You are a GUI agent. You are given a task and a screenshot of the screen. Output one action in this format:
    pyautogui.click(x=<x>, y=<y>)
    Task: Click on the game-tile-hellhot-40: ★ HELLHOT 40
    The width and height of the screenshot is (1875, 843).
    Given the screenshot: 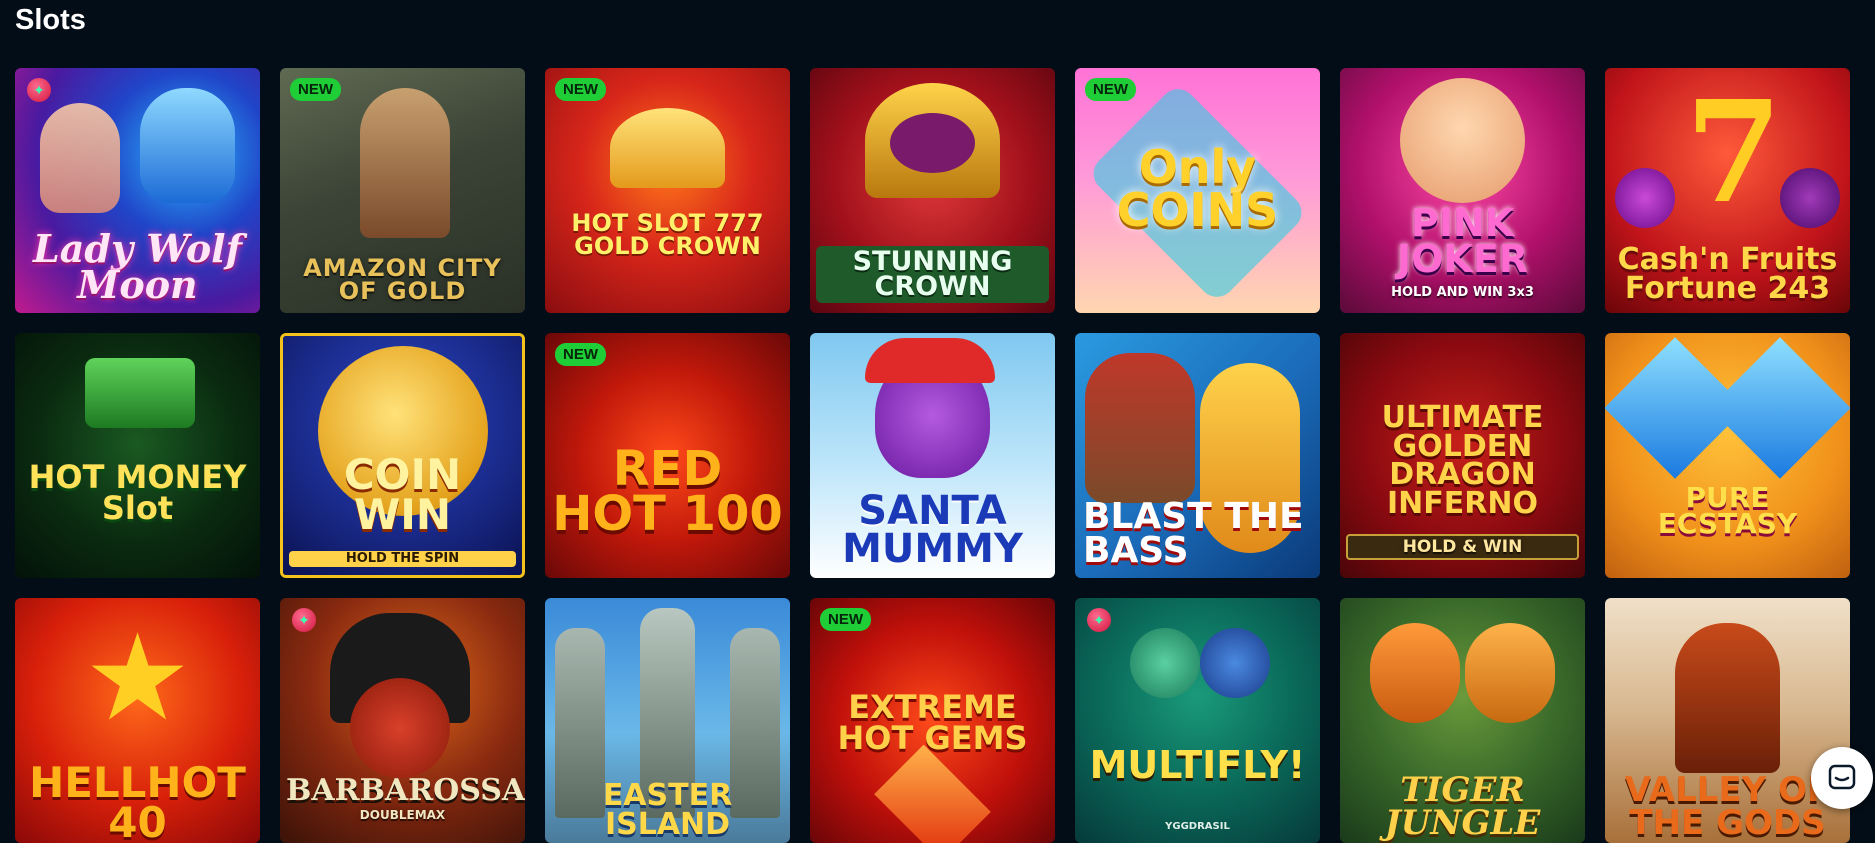 What is the action you would take?
    pyautogui.click(x=137, y=720)
    